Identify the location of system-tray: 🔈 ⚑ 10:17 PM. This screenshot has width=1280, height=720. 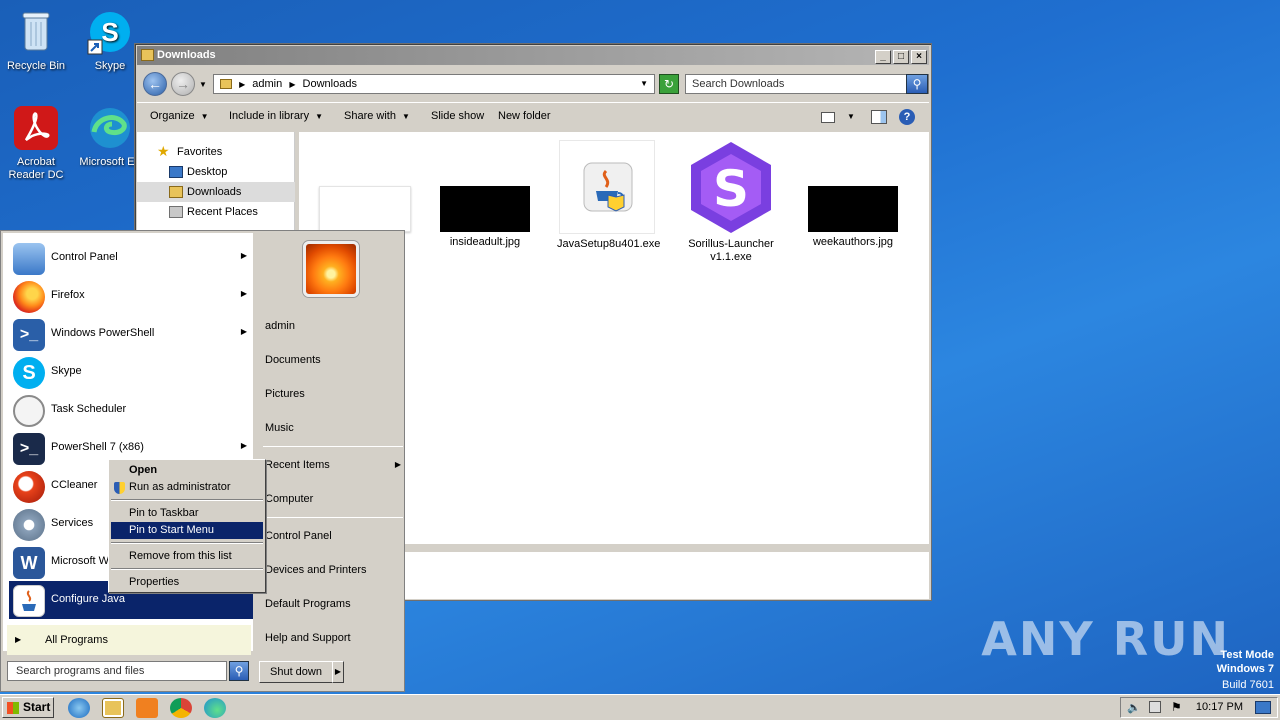
(1199, 707).